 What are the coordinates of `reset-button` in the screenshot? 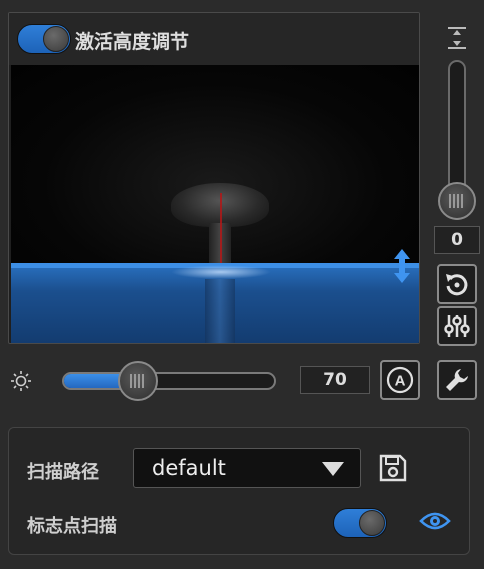 It's located at (457, 284).